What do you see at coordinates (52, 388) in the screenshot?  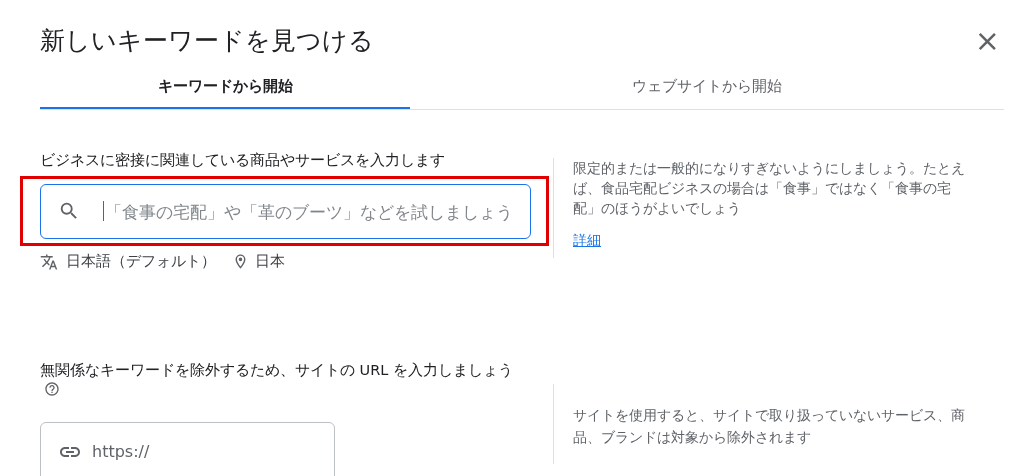 I see `help-icon` at bounding box center [52, 388].